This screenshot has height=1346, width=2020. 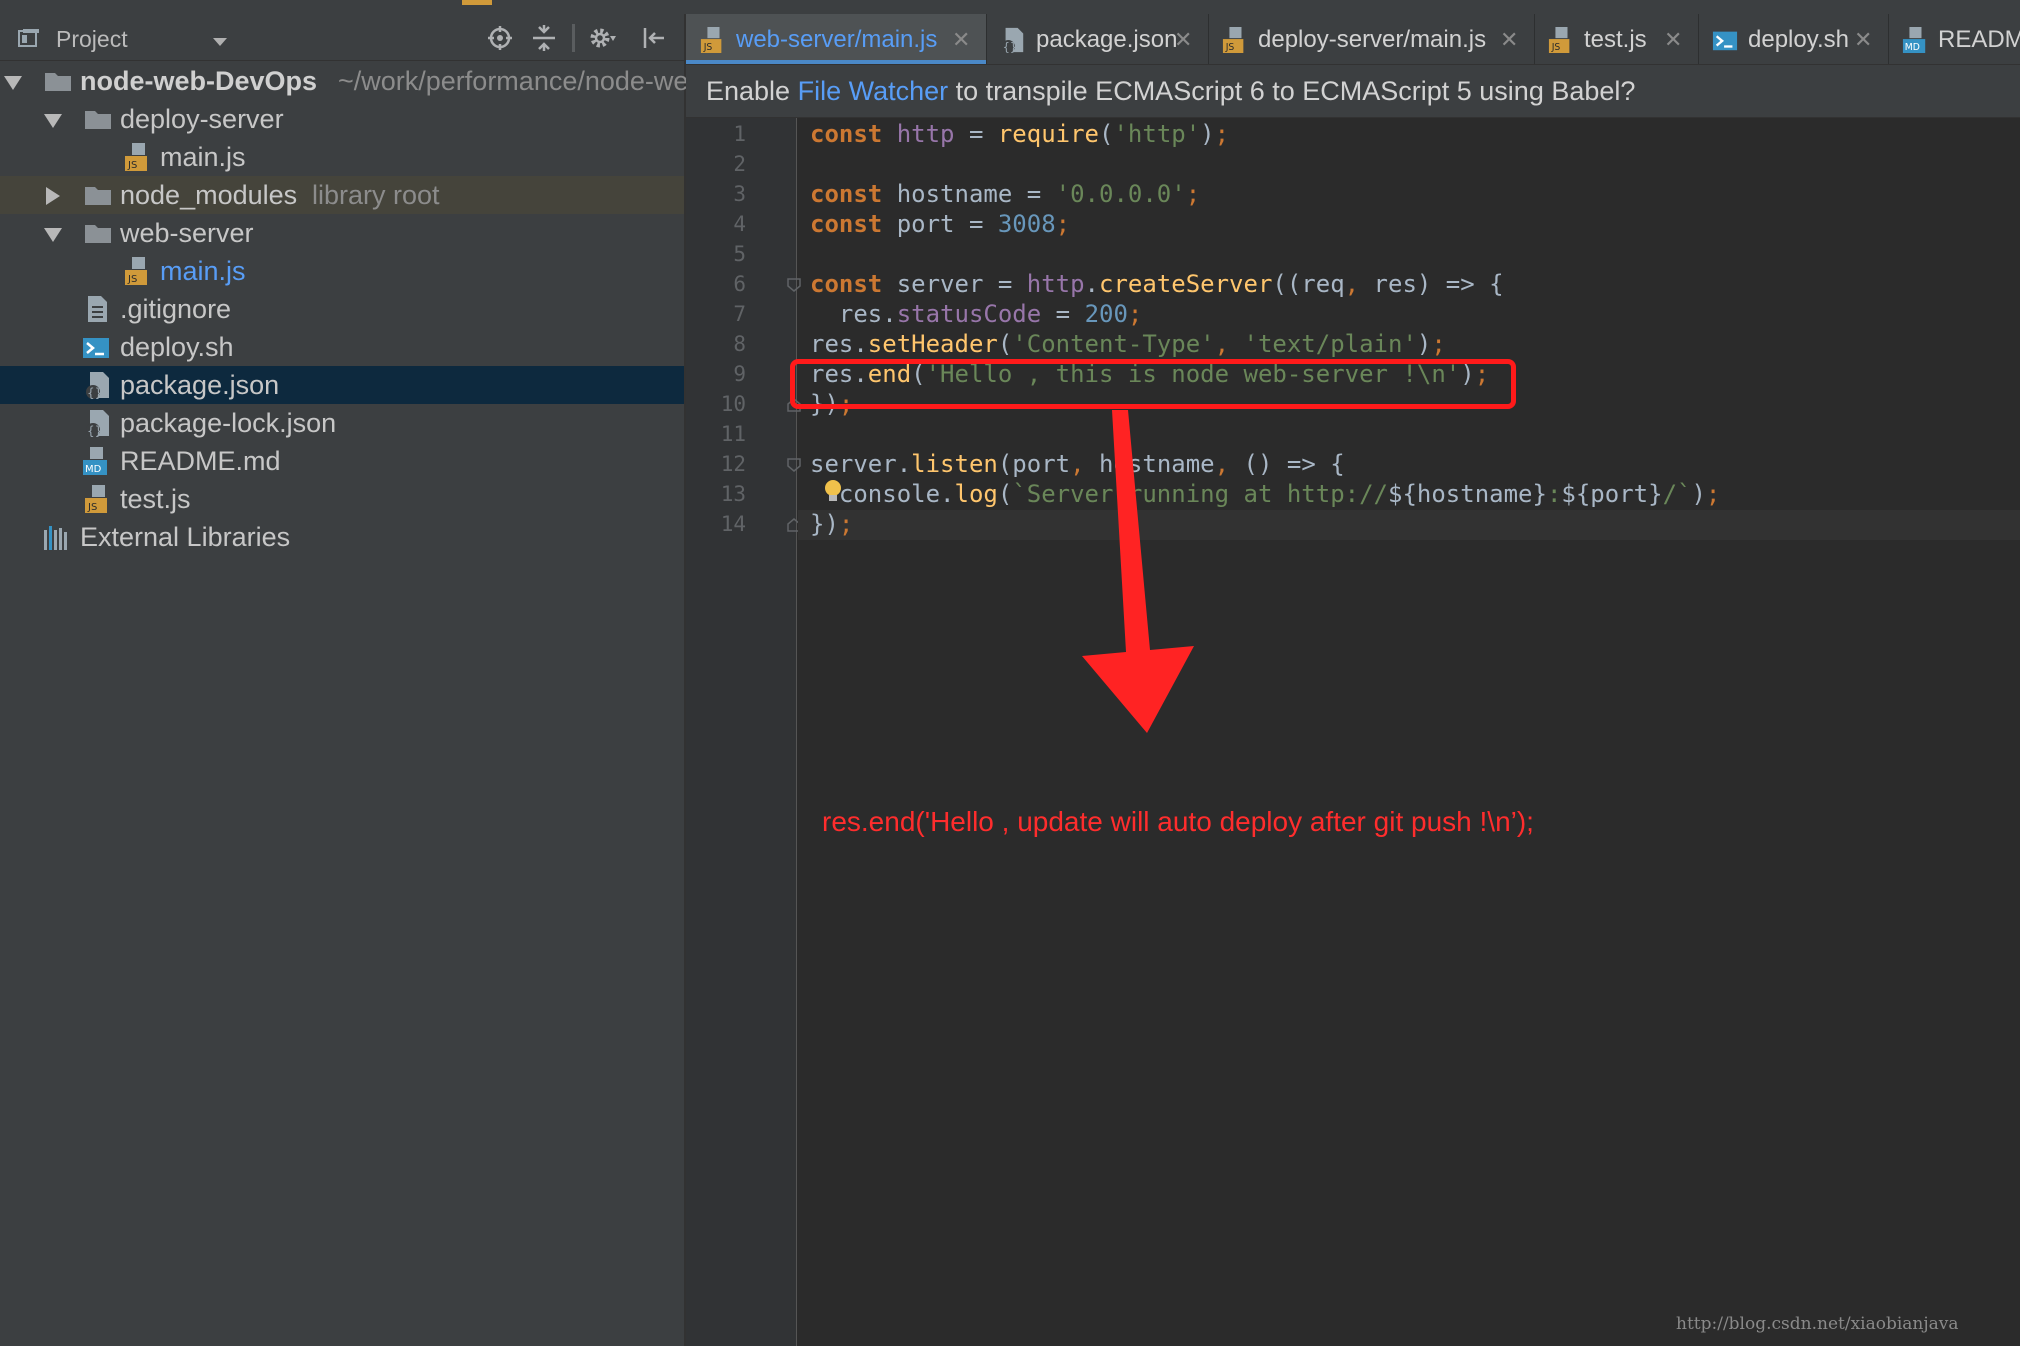 I want to click on tree-node-external-libraries: External Libraries, so click(x=342, y=537).